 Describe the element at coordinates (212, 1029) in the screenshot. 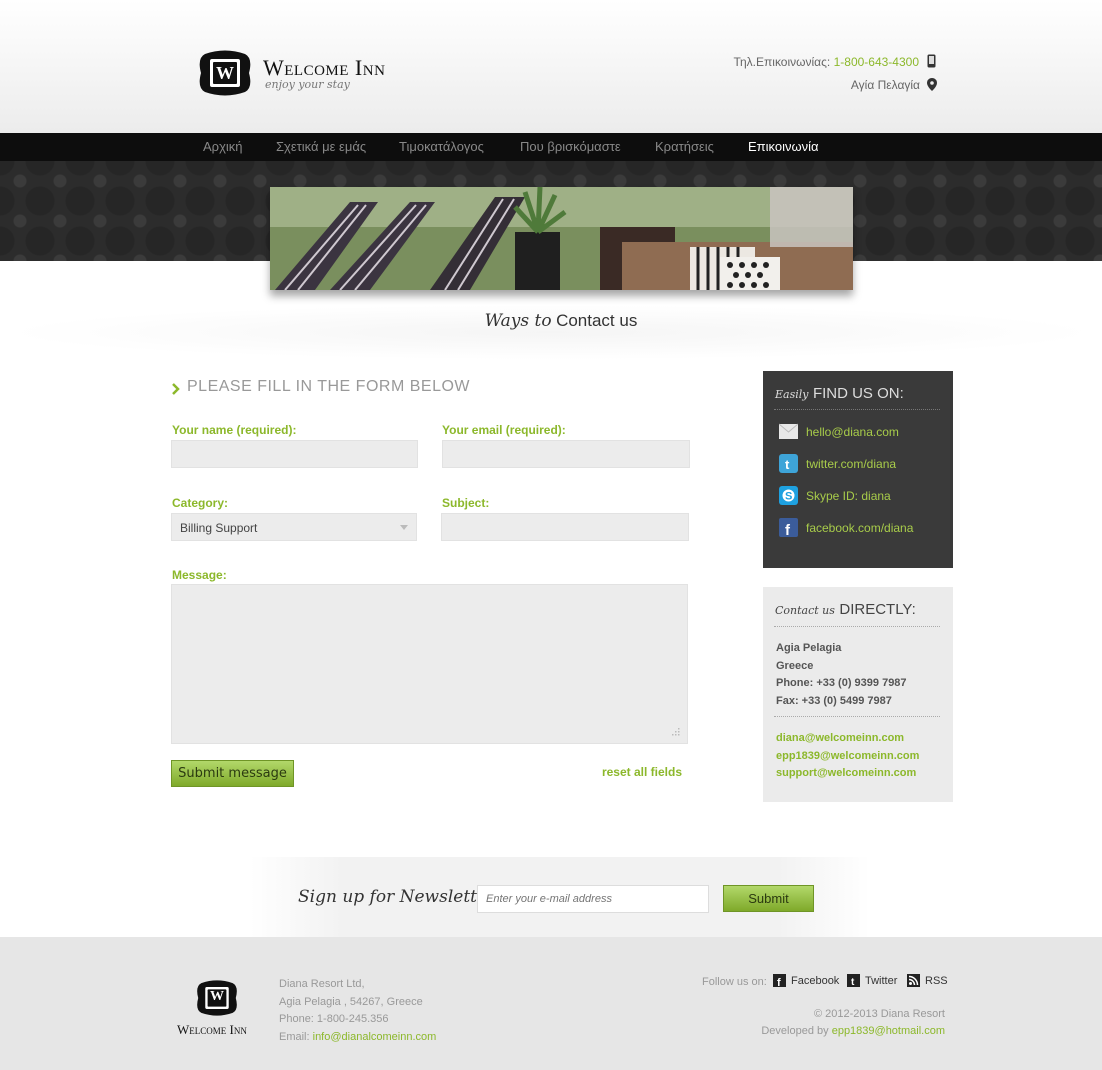

I see `footer-logo-title: Welcome Inn` at that location.